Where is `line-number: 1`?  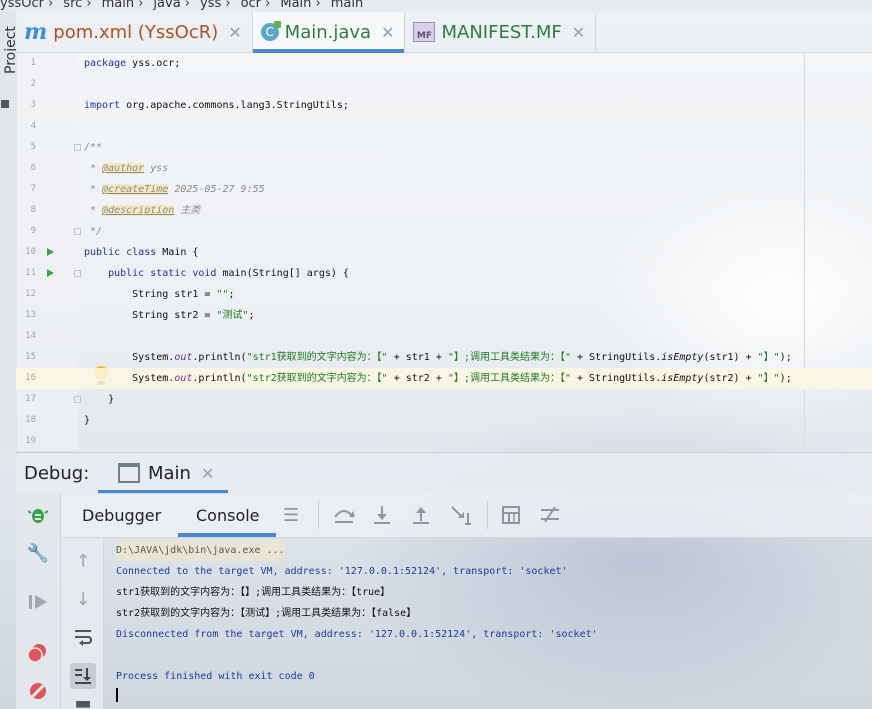
line-number: 1 is located at coordinates (26, 63).